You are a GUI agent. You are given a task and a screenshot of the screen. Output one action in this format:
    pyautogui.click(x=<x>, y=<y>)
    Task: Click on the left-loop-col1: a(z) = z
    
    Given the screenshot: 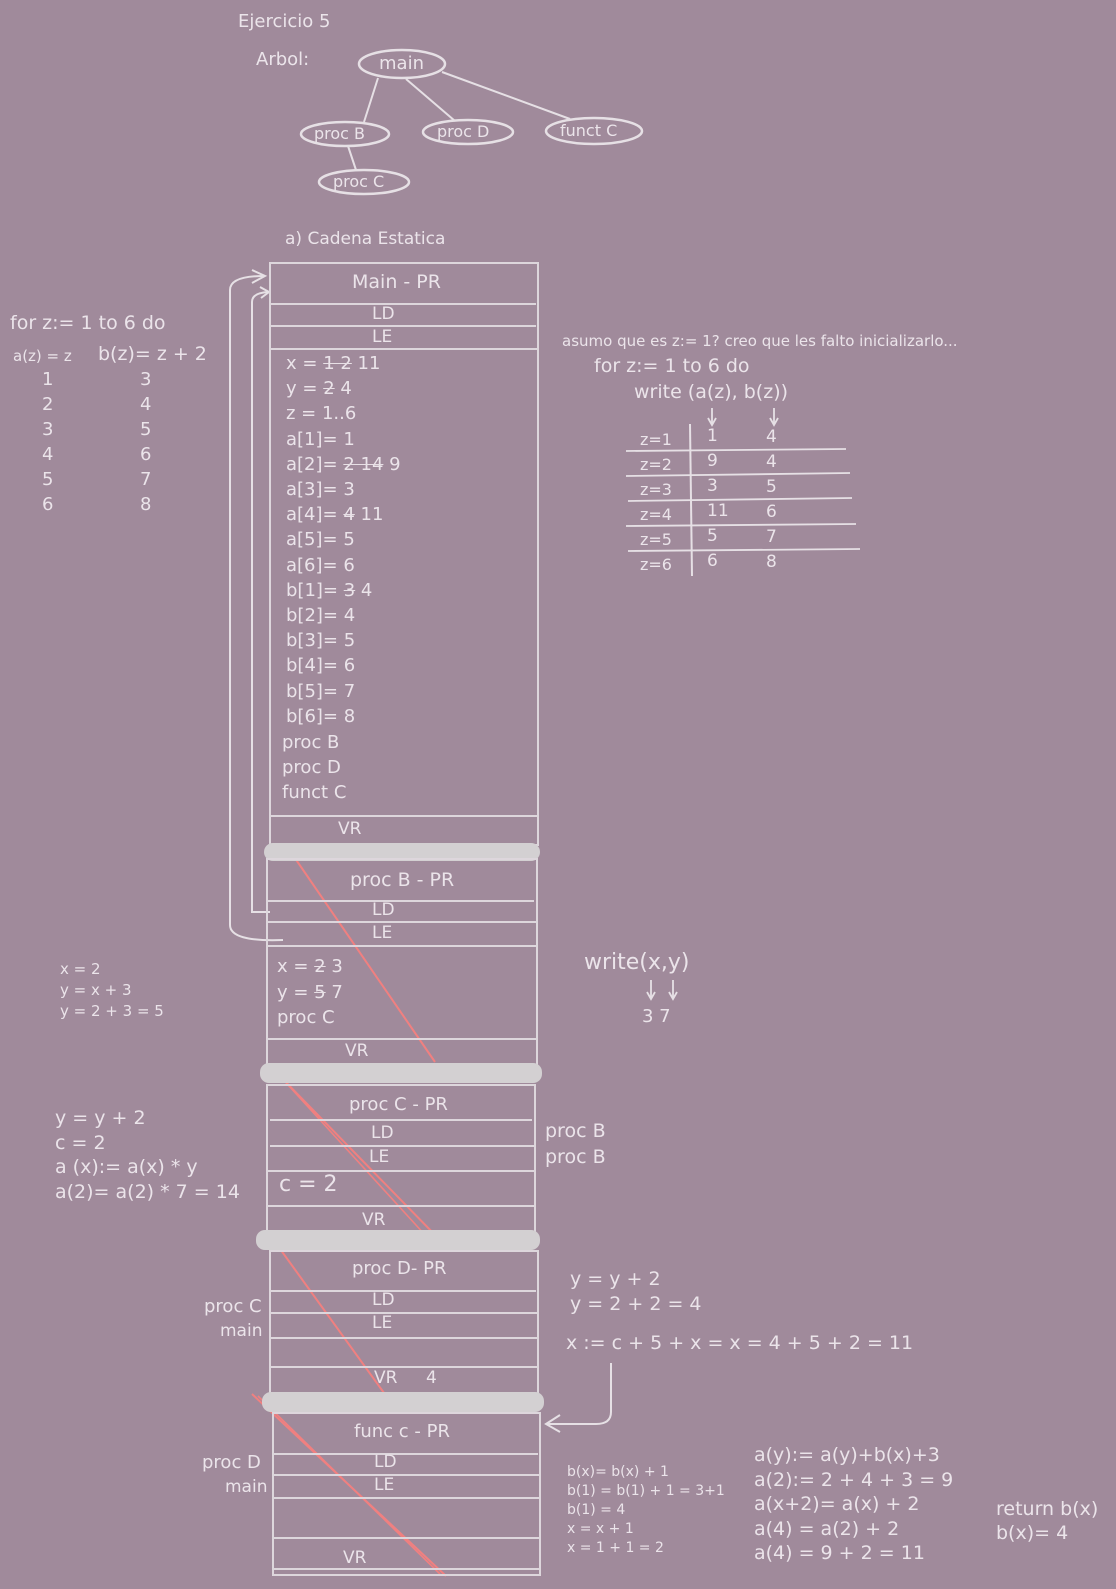 What is the action you would take?
    pyautogui.click(x=42, y=356)
    